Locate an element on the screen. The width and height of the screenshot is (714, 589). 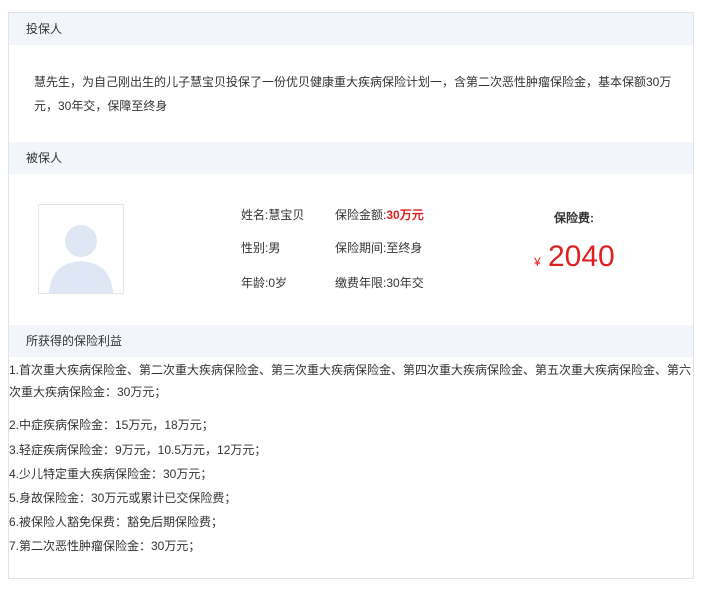
insured-section-header: 被保人 is located at coordinates (351, 158).